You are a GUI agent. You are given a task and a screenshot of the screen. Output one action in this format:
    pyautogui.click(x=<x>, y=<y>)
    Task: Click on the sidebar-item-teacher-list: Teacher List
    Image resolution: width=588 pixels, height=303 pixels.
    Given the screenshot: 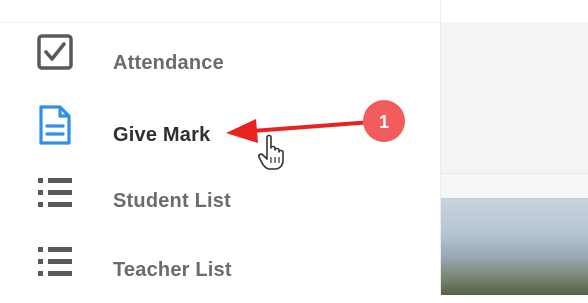 What is the action you would take?
    pyautogui.click(x=220, y=273)
    